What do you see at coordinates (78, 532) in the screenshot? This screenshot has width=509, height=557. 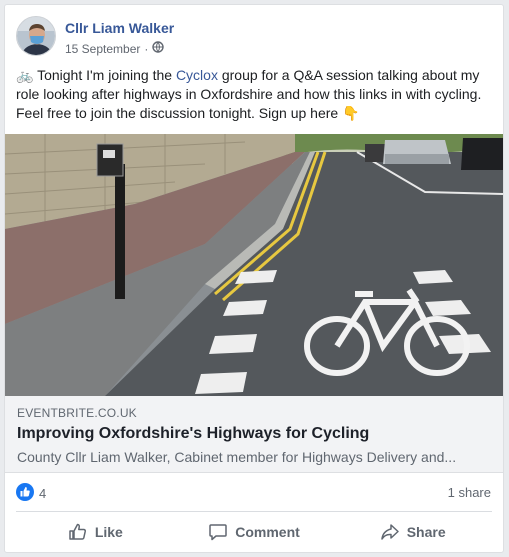 I see `thumbs-up-icon` at bounding box center [78, 532].